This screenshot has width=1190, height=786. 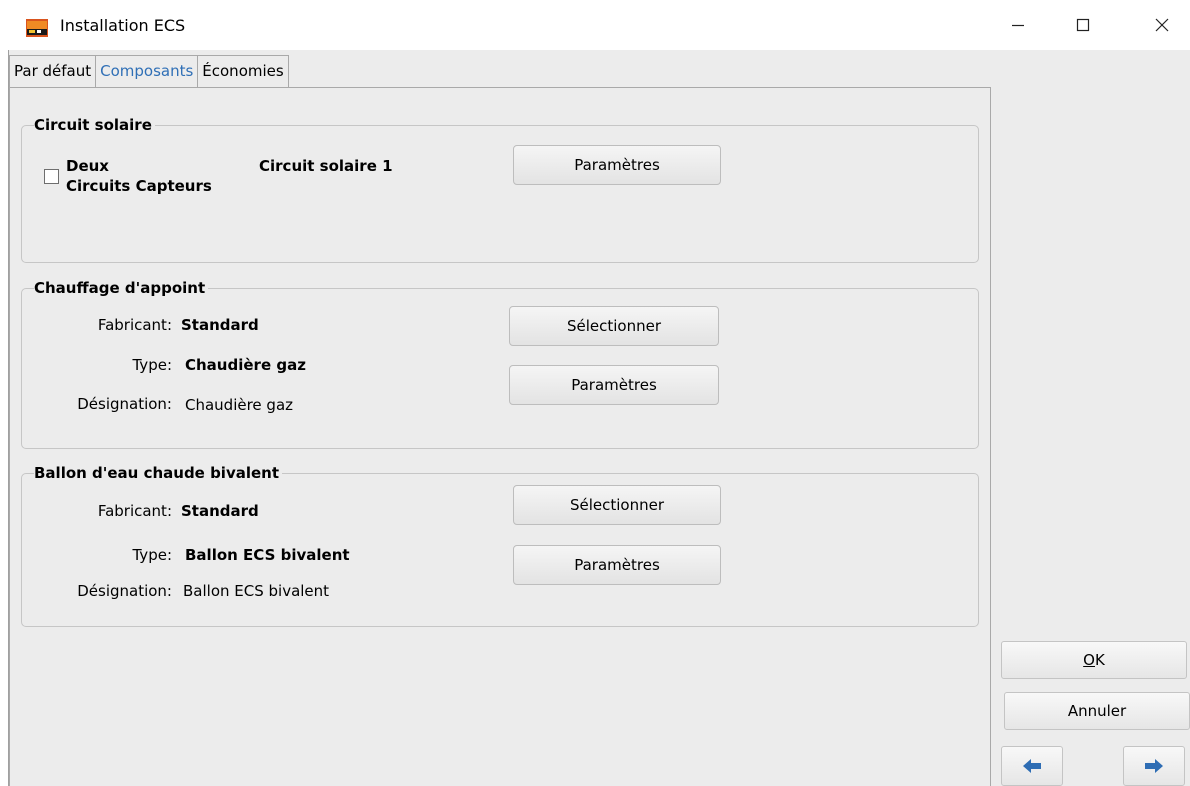 What do you see at coordinates (614, 326) in the screenshot?
I see `backup-select-button: Sélectionner` at bounding box center [614, 326].